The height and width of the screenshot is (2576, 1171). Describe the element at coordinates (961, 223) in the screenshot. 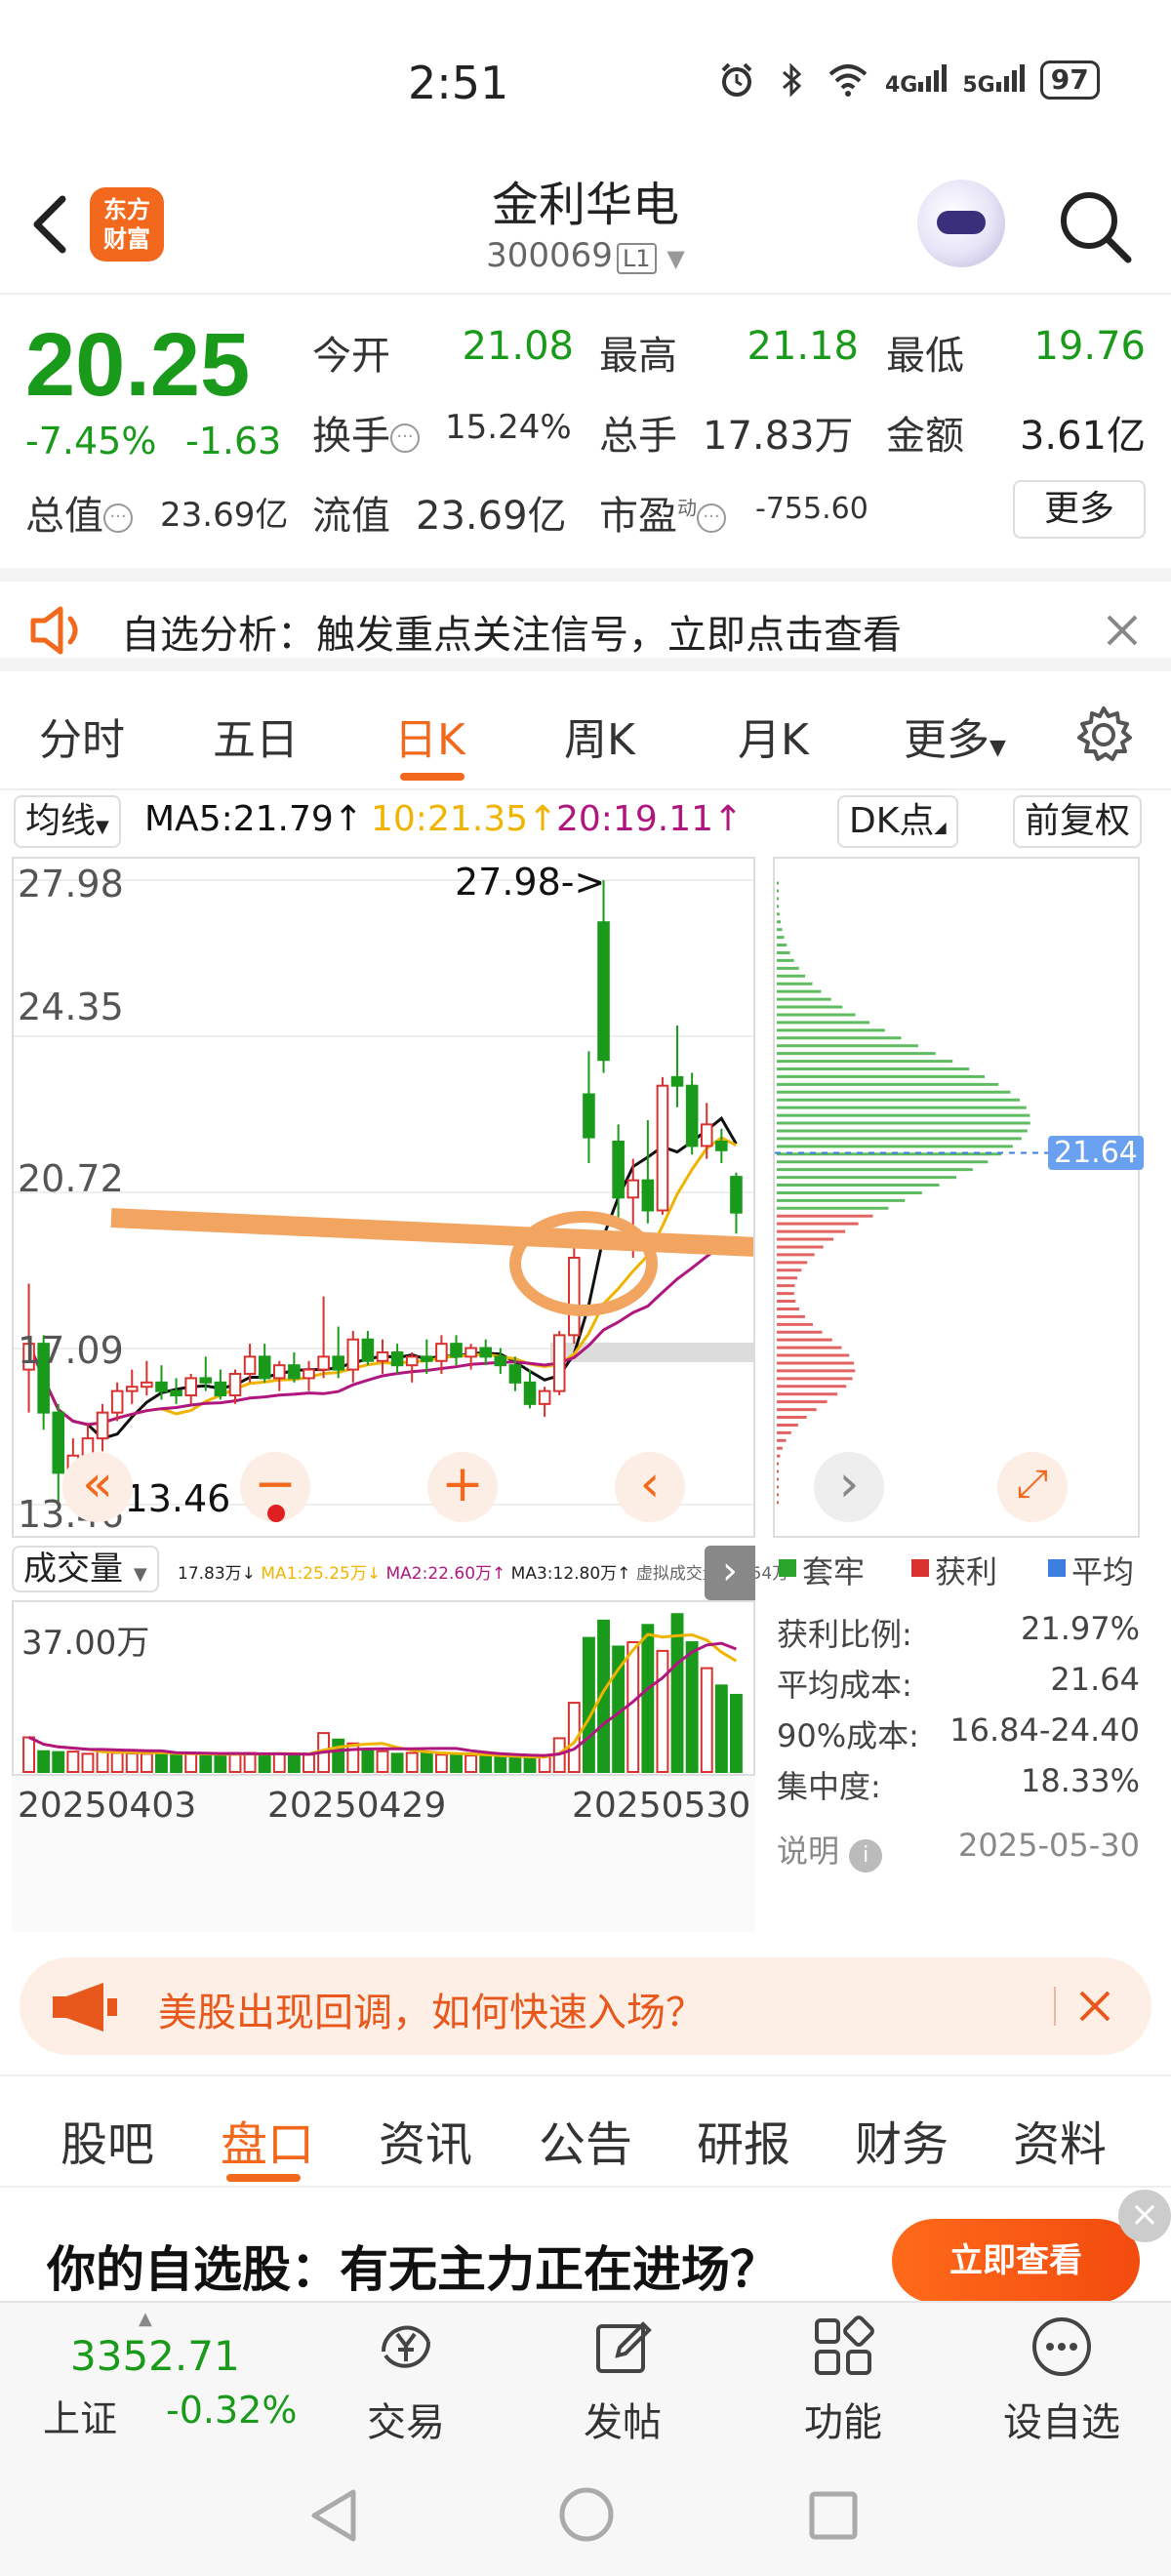

I see `assistant-robot-icon` at that location.